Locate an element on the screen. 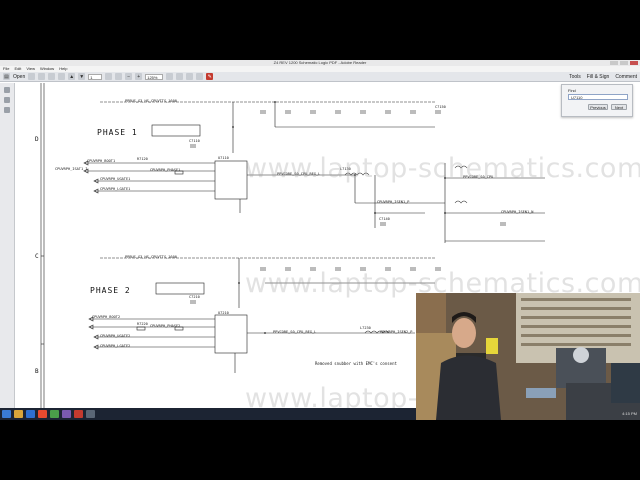  find-next-button: Next is located at coordinates (619, 107).